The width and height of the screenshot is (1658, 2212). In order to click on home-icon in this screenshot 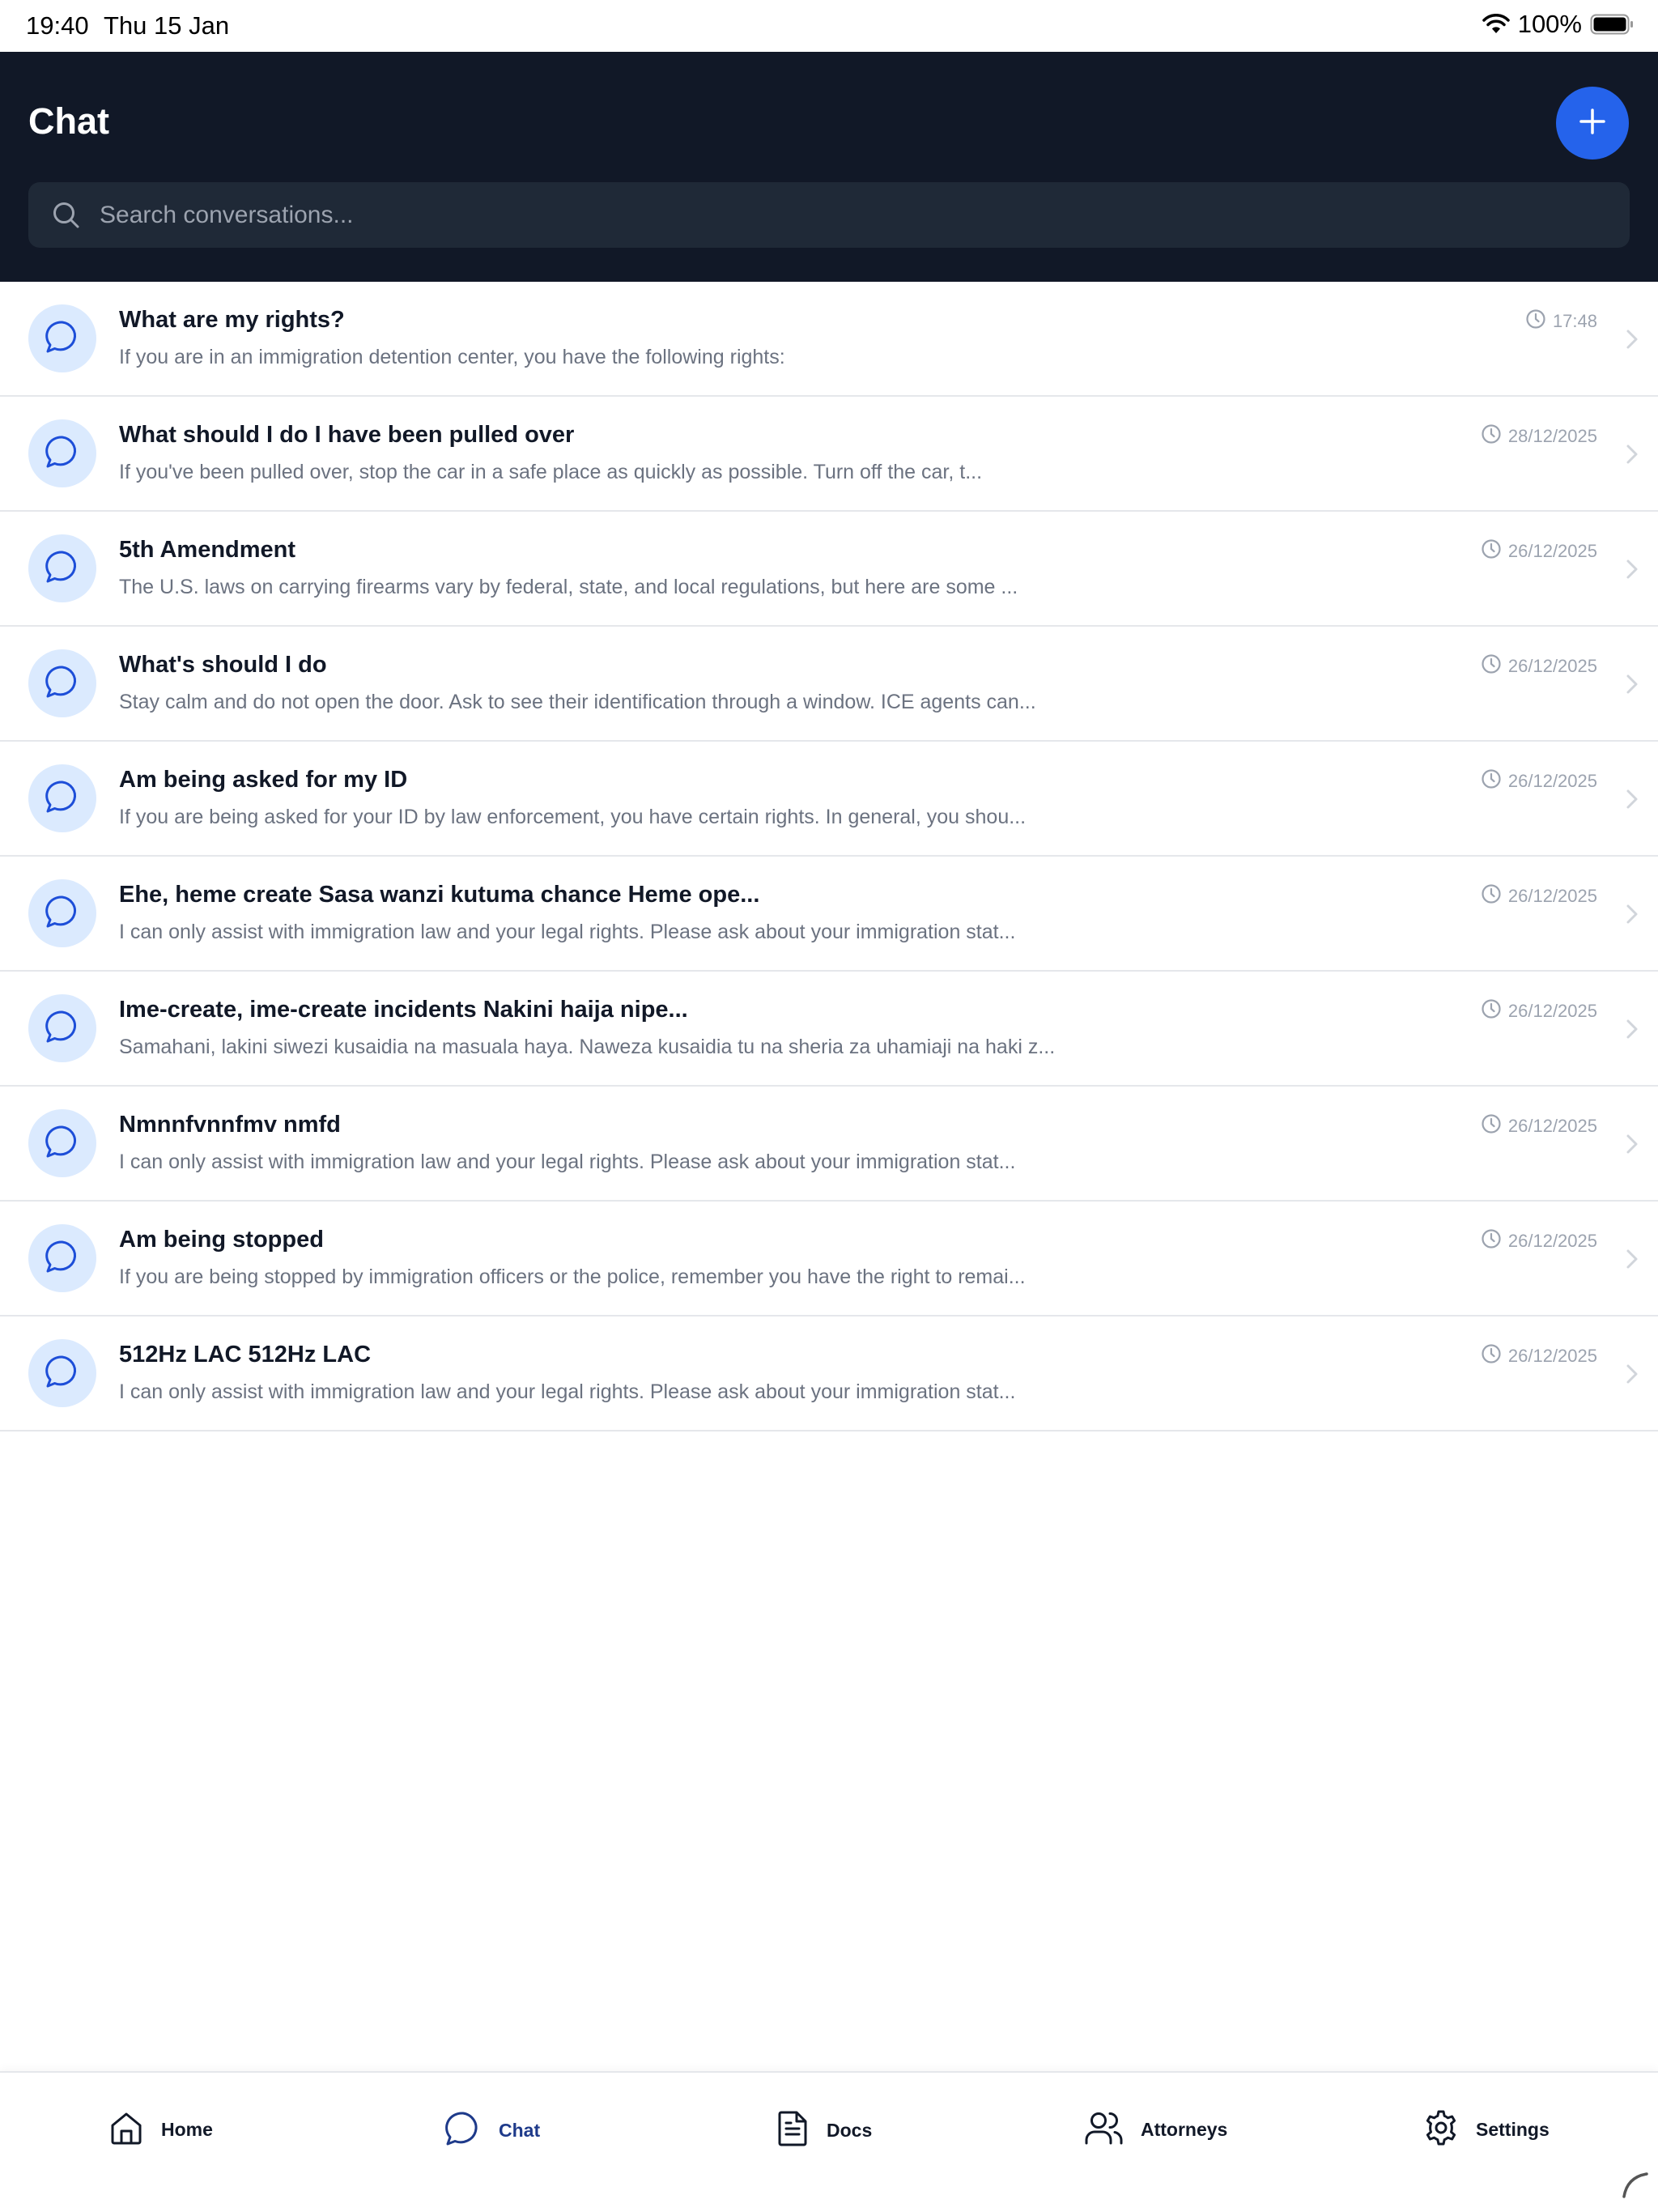, I will do `click(126, 2130)`.